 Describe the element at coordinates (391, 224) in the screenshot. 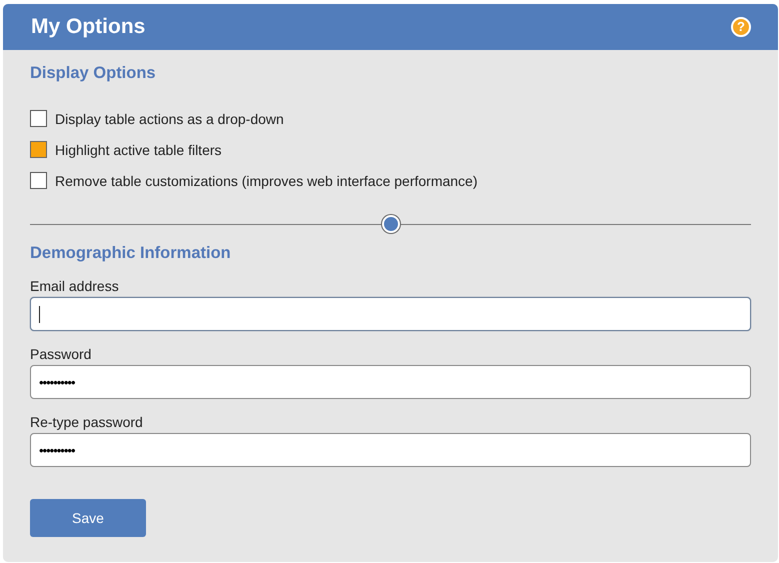

I see `slider-thumb` at that location.